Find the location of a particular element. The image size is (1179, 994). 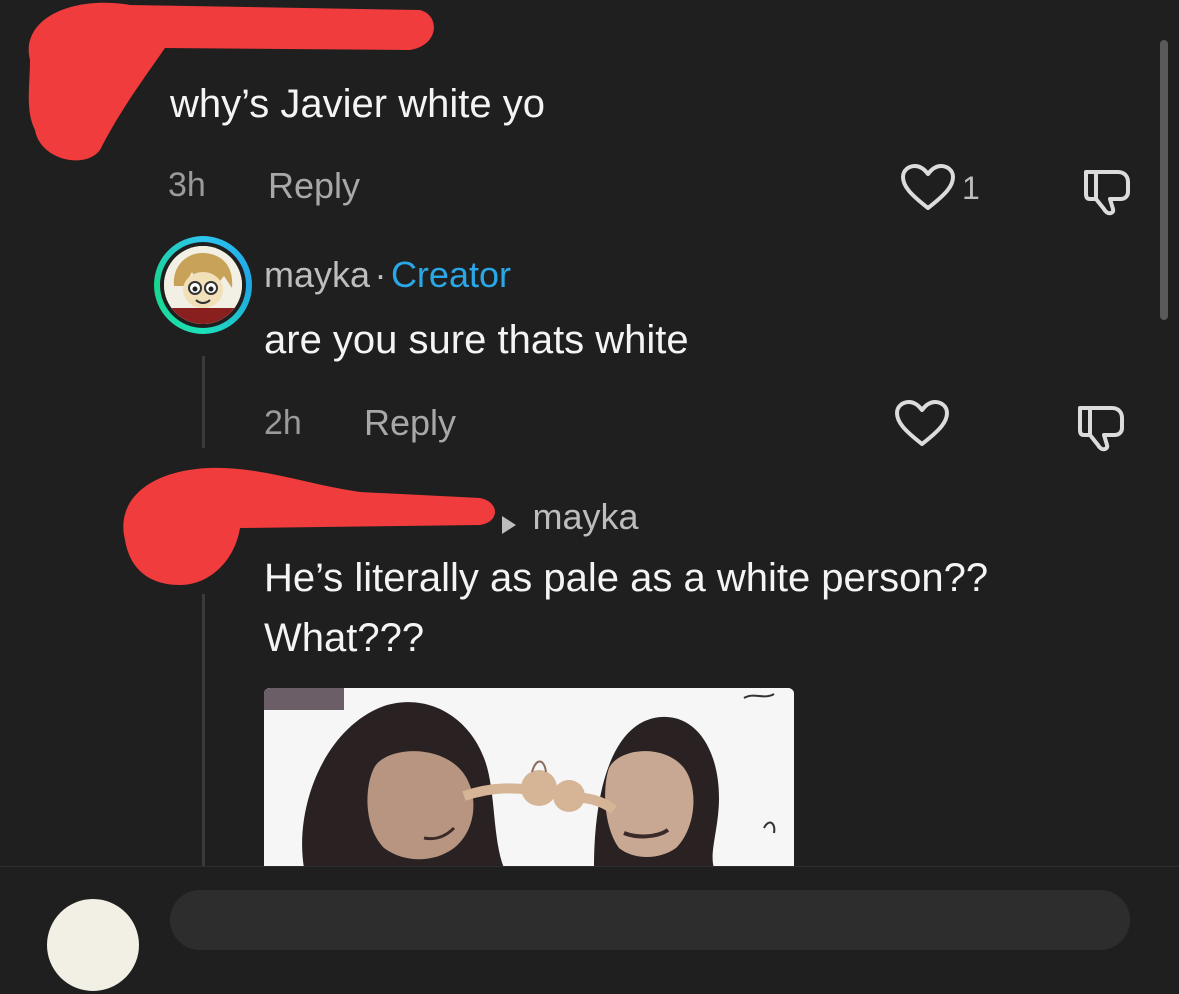

comment-timestamp: 2h is located at coordinates (283, 423).